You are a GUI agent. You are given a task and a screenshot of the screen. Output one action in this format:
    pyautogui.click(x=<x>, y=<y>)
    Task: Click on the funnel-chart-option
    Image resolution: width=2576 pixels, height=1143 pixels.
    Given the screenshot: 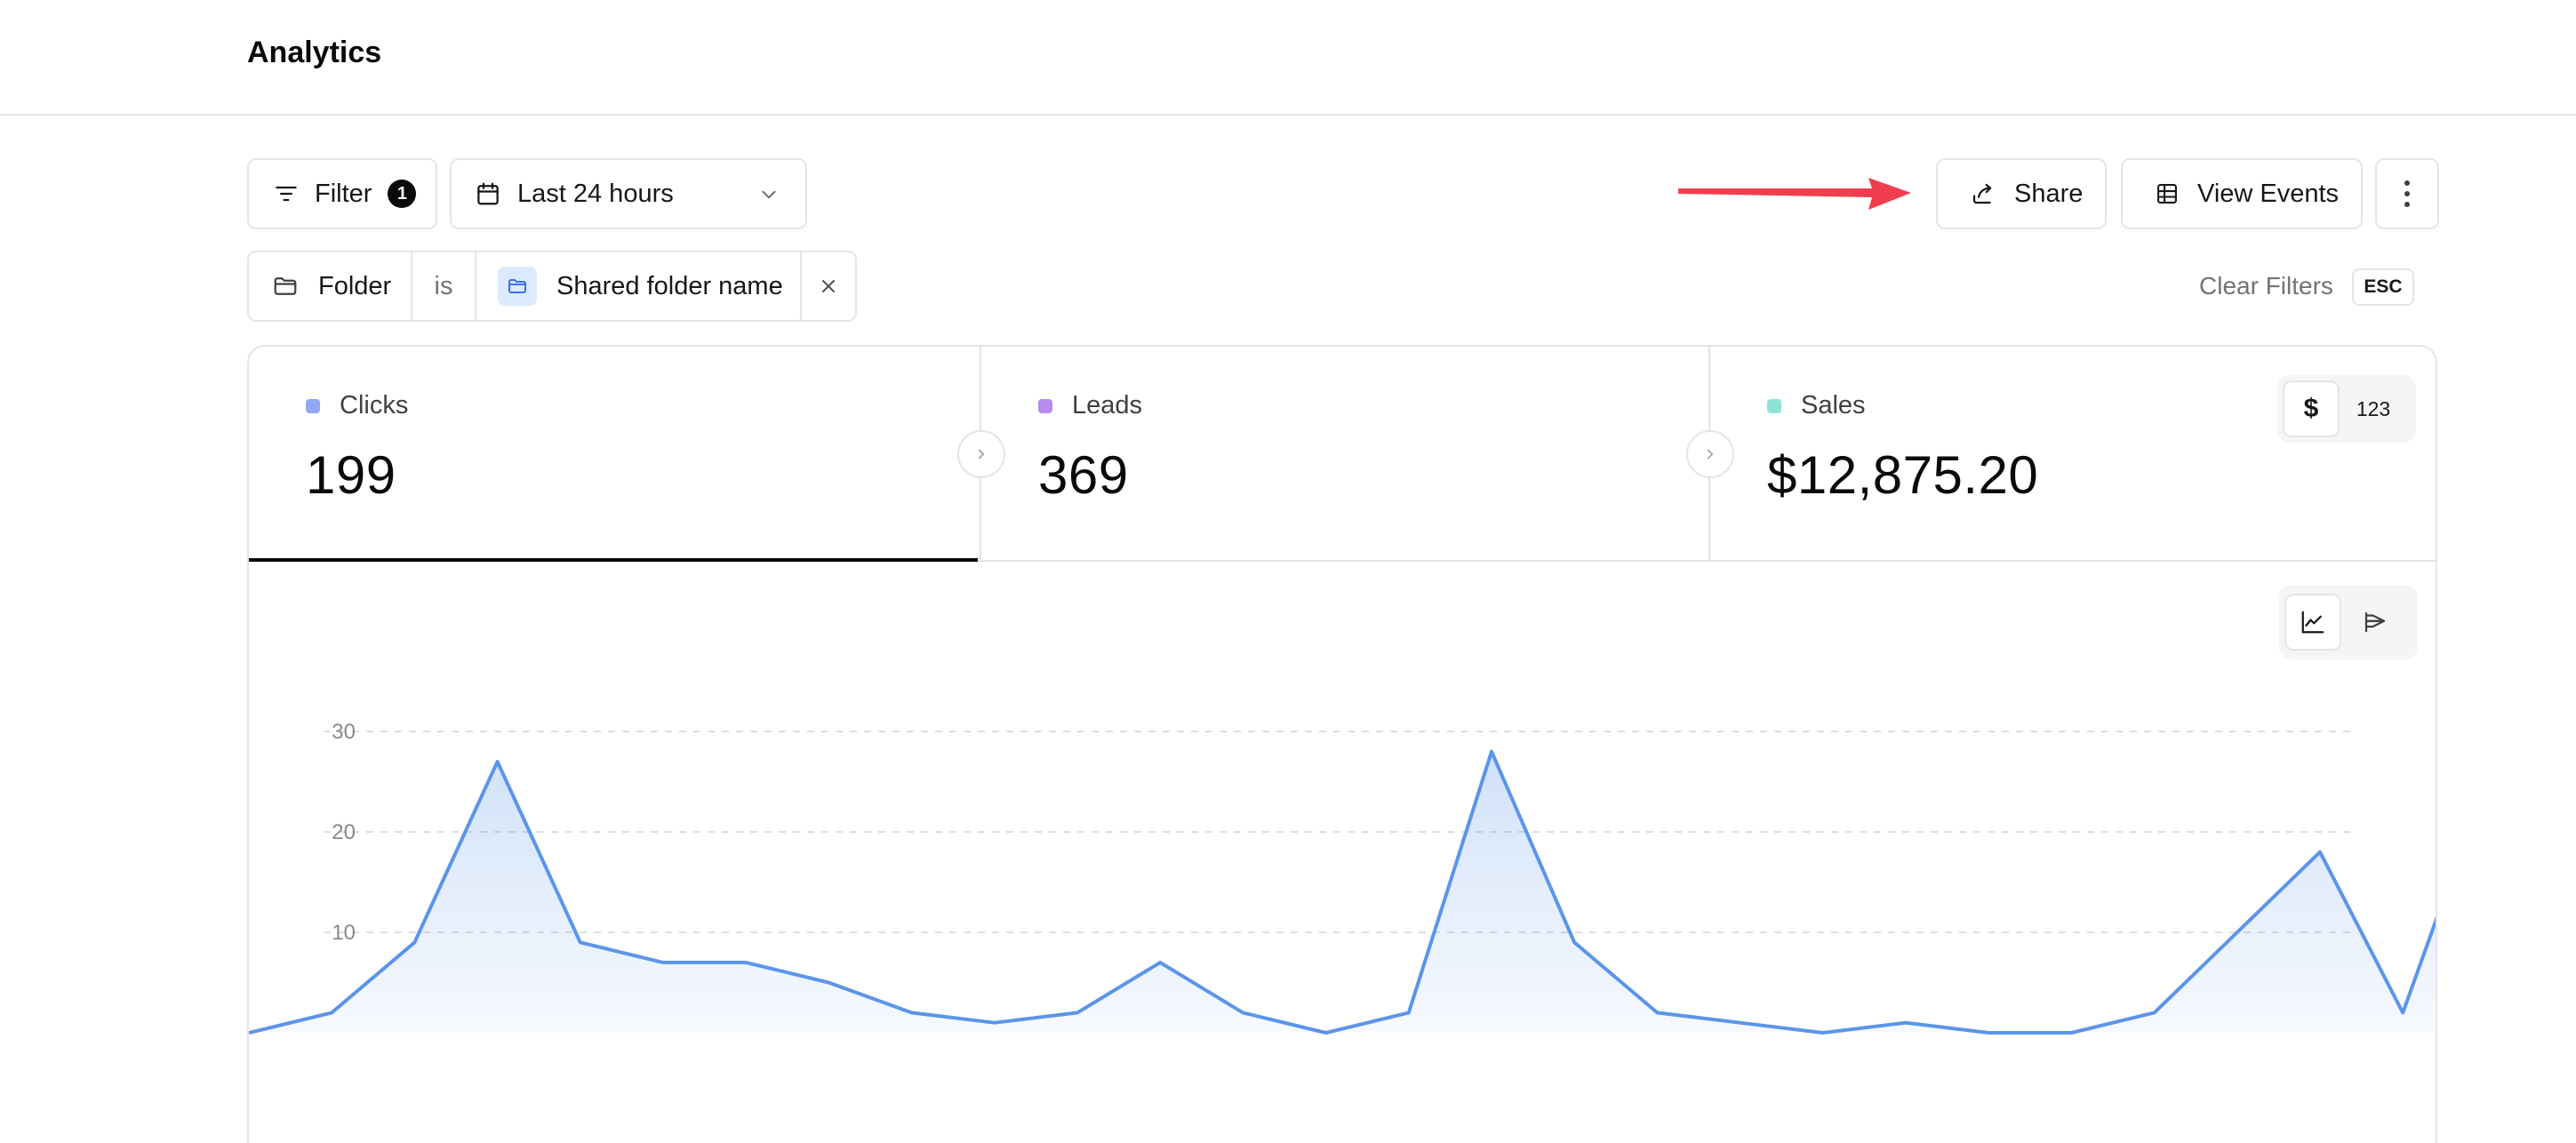 What is the action you would take?
    pyautogui.click(x=2375, y=622)
    